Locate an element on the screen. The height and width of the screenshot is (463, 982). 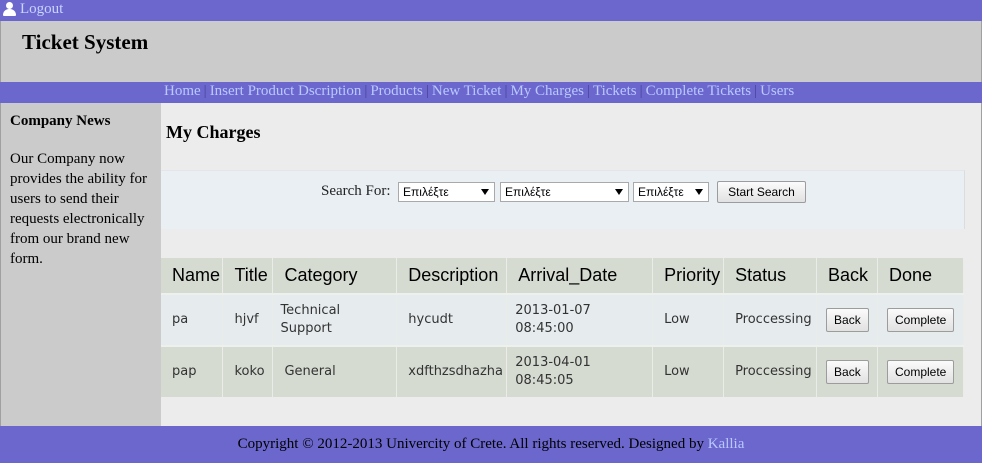
cell-arrival-date: 2013-01-07 08:45:00 is located at coordinates (580, 319).